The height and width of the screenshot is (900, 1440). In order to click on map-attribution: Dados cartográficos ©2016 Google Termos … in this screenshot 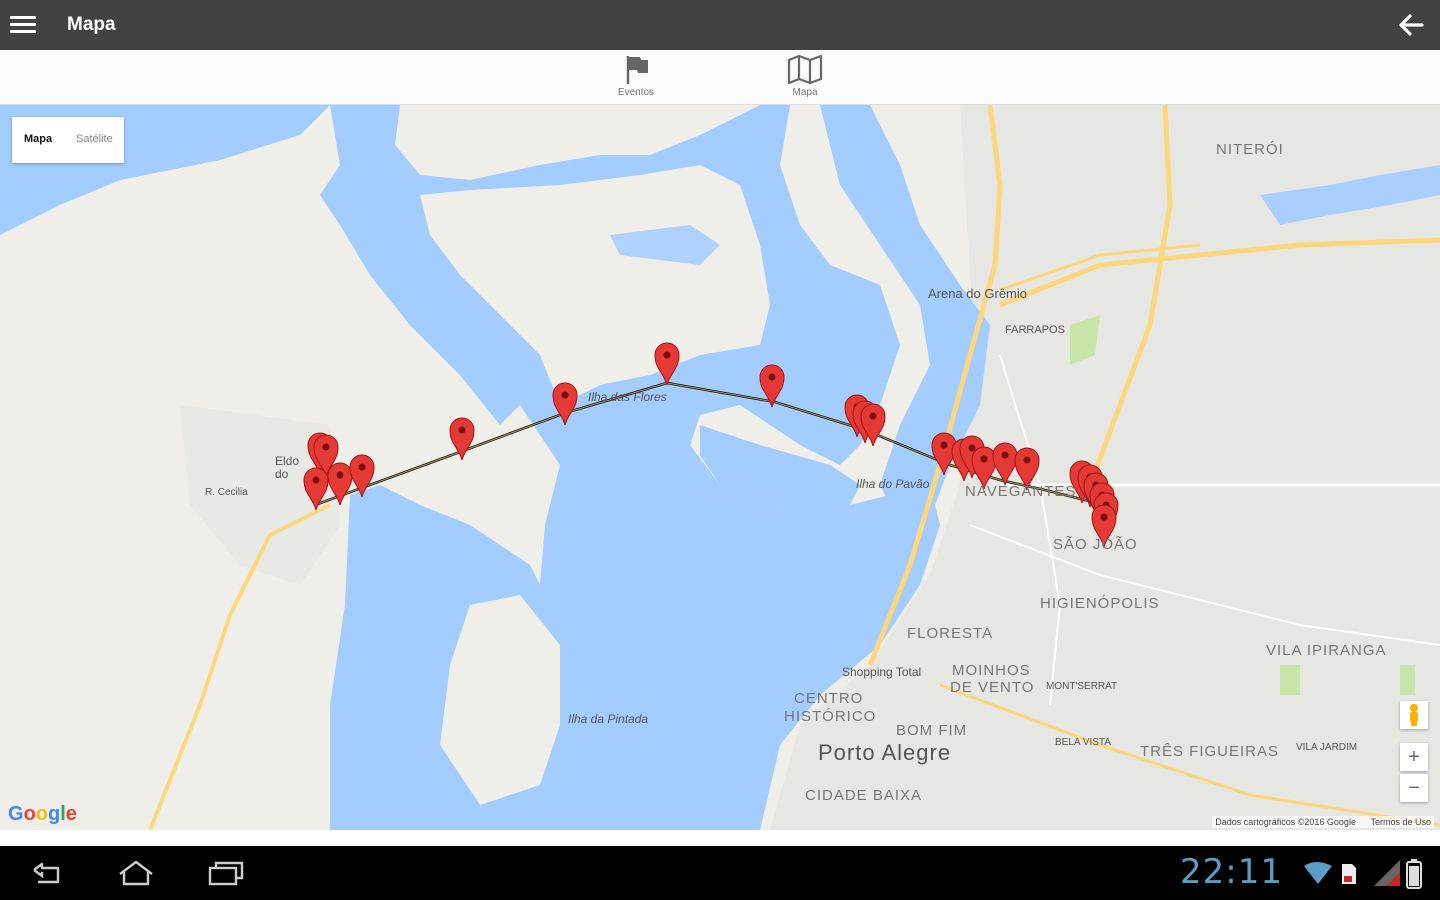, I will do `click(1323, 822)`.